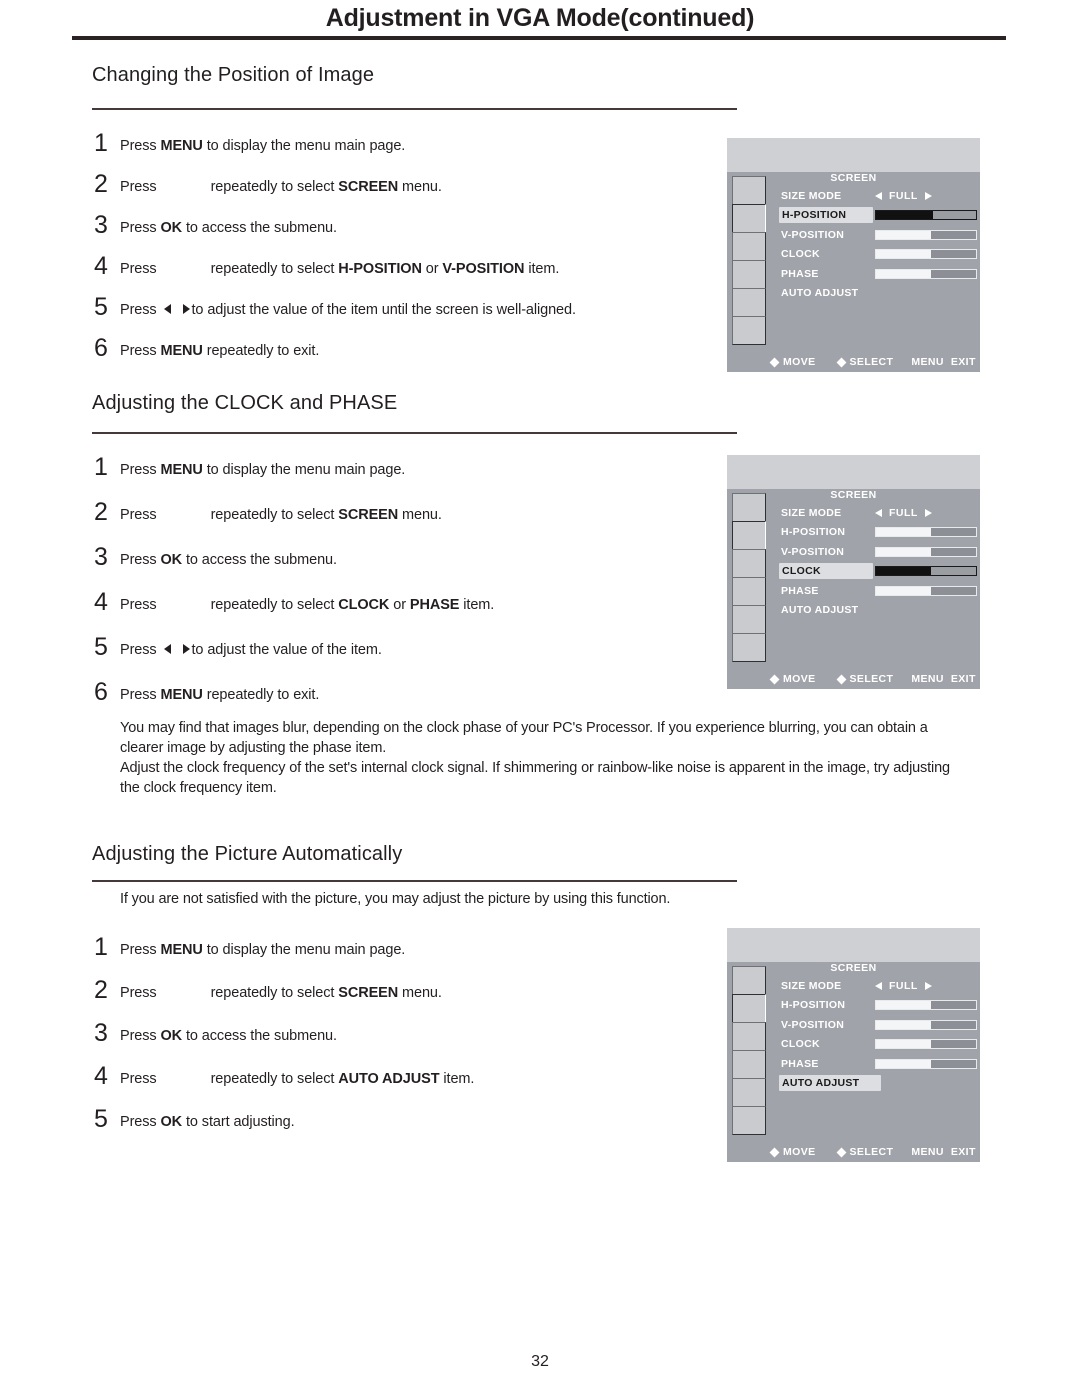 The height and width of the screenshot is (1397, 1080). Describe the element at coordinates (799, 679) in the screenshot. I see `osd-footer-label: MOVE` at that location.